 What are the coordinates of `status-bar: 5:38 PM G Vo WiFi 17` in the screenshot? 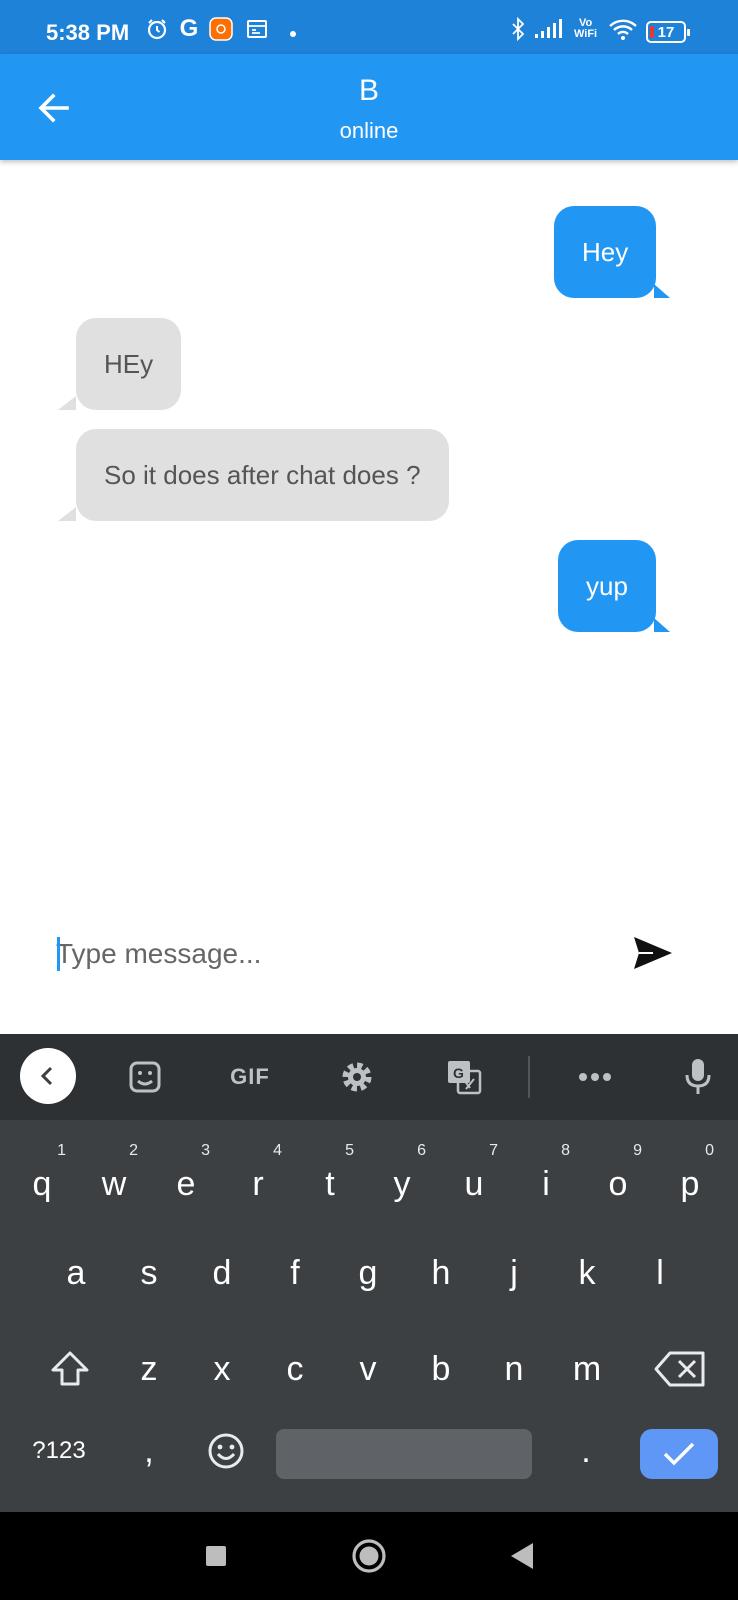 It's located at (369, 27).